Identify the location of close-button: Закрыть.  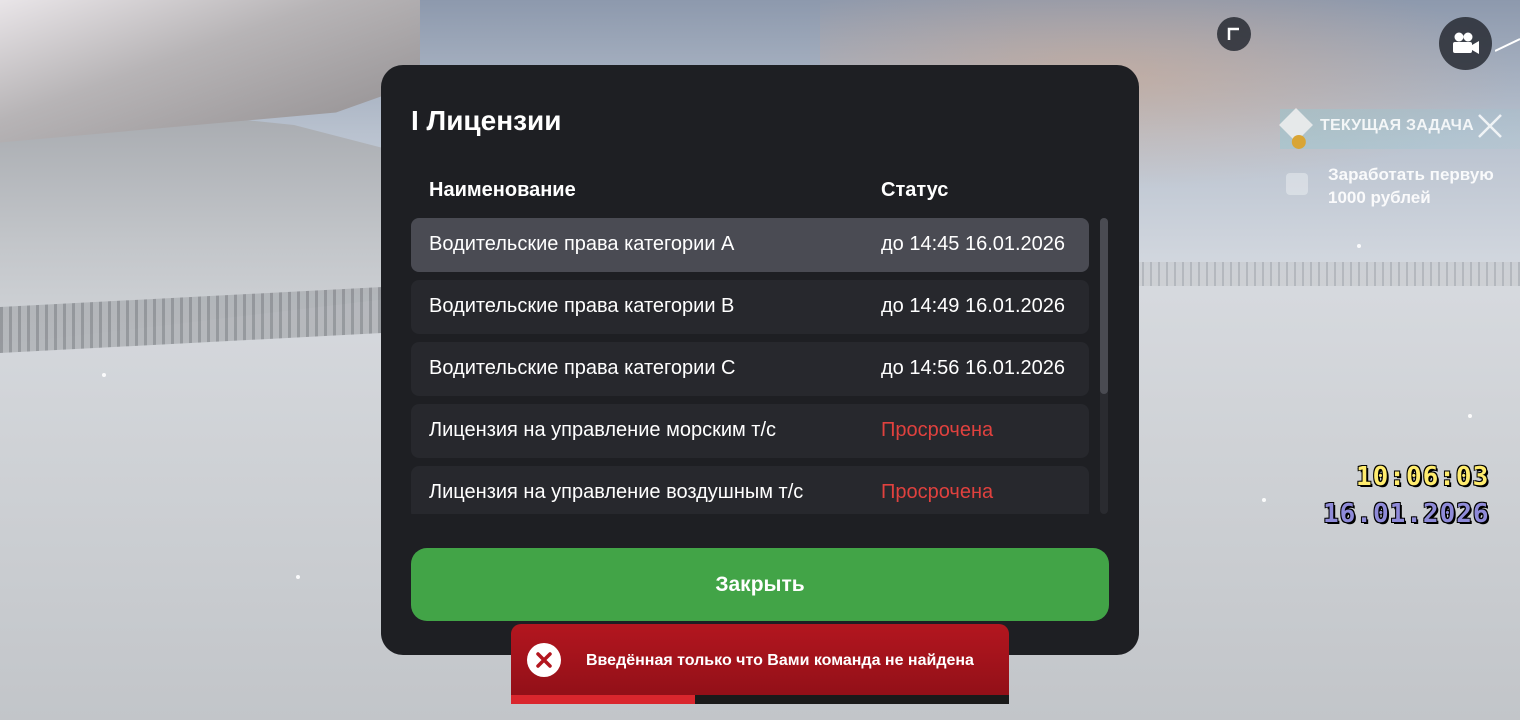
(760, 584).